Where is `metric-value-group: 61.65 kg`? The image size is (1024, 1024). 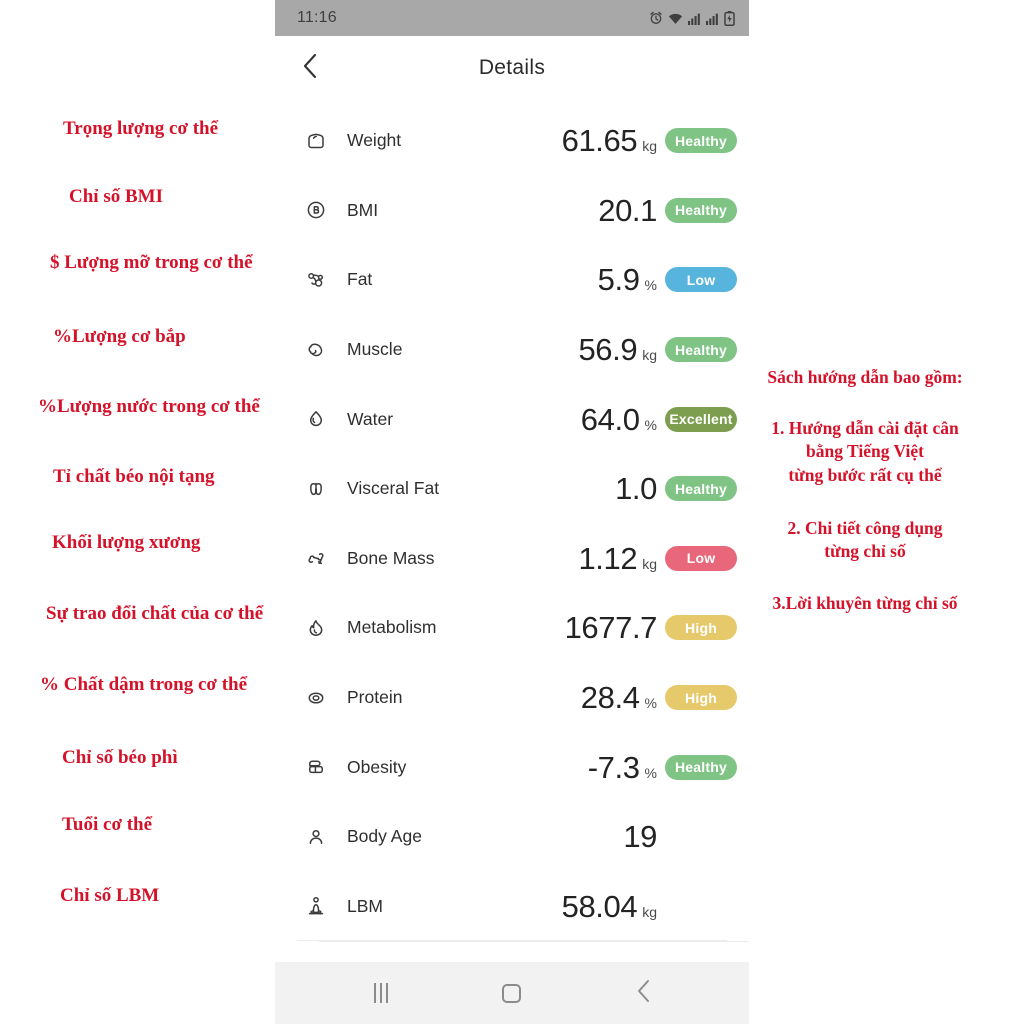 metric-value-group: 61.65 kg is located at coordinates (581, 140).